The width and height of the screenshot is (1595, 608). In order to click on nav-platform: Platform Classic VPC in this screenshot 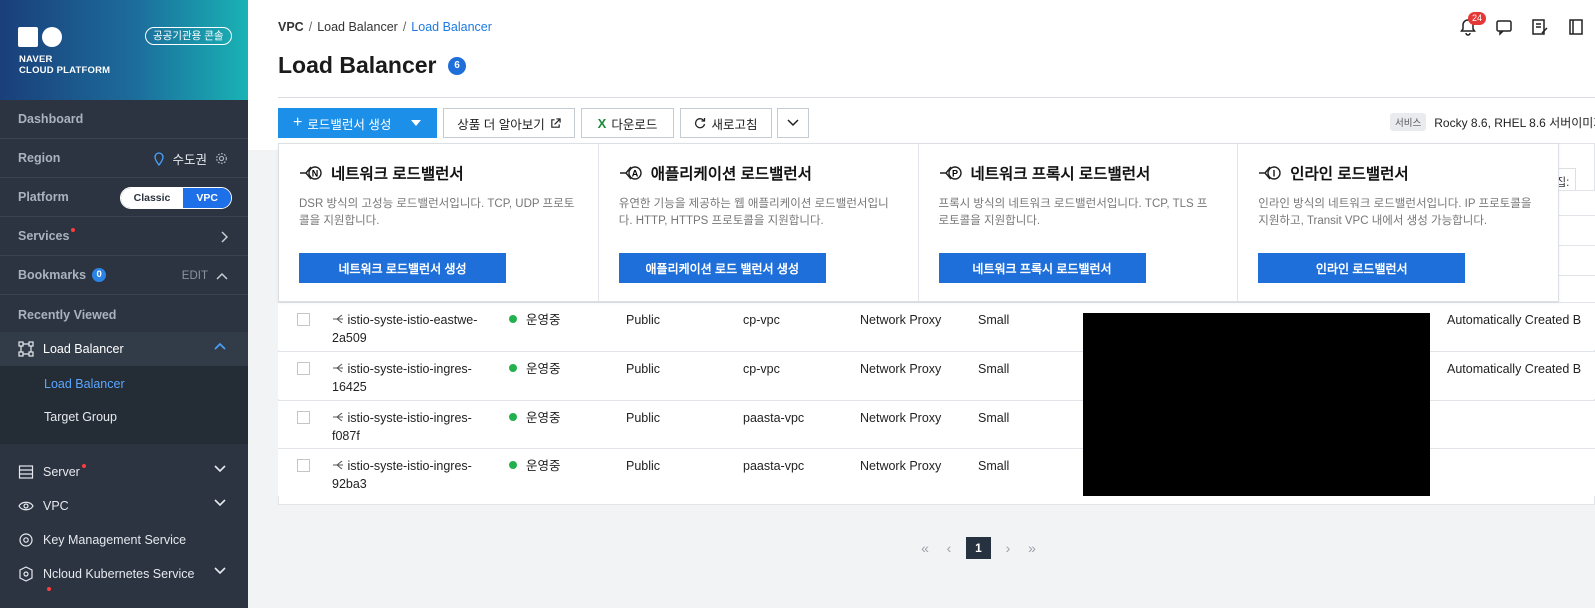, I will do `click(124, 197)`.